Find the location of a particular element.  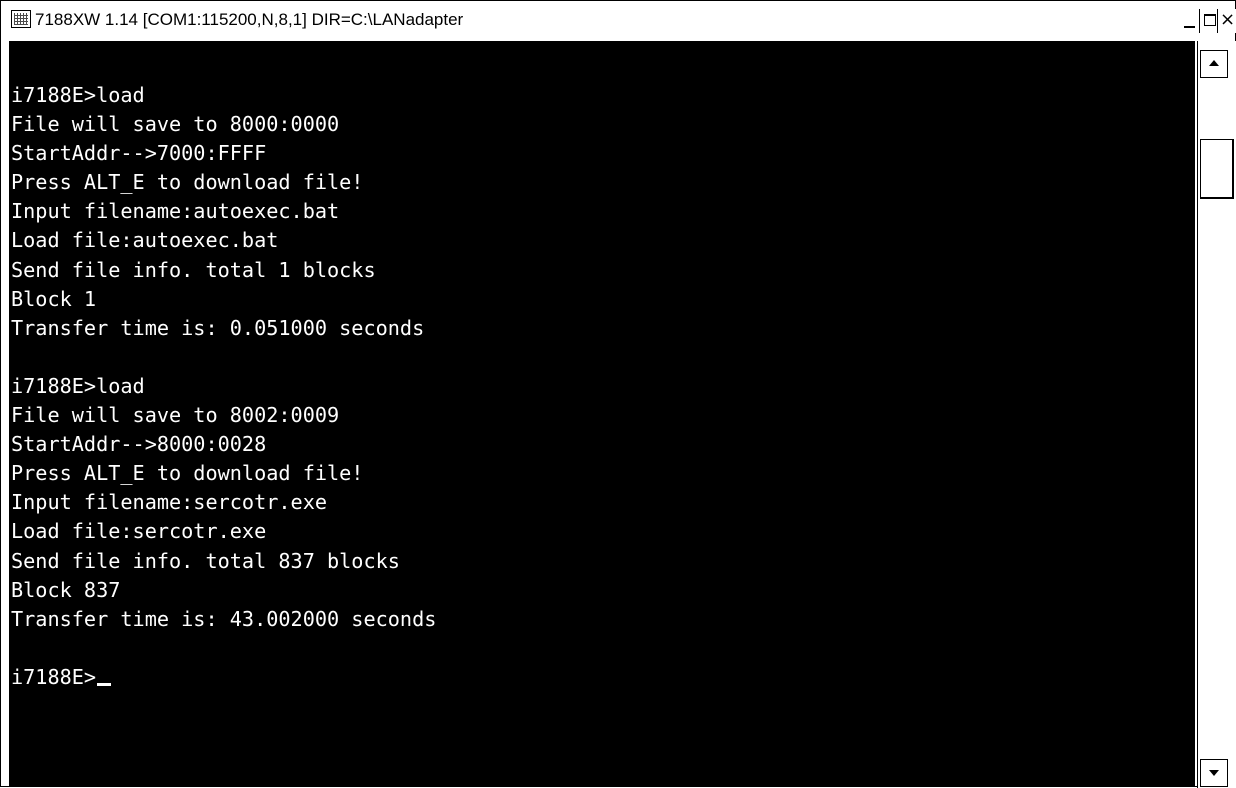

terminal-line: Send file info. total 837 blocks is located at coordinates (205, 560).